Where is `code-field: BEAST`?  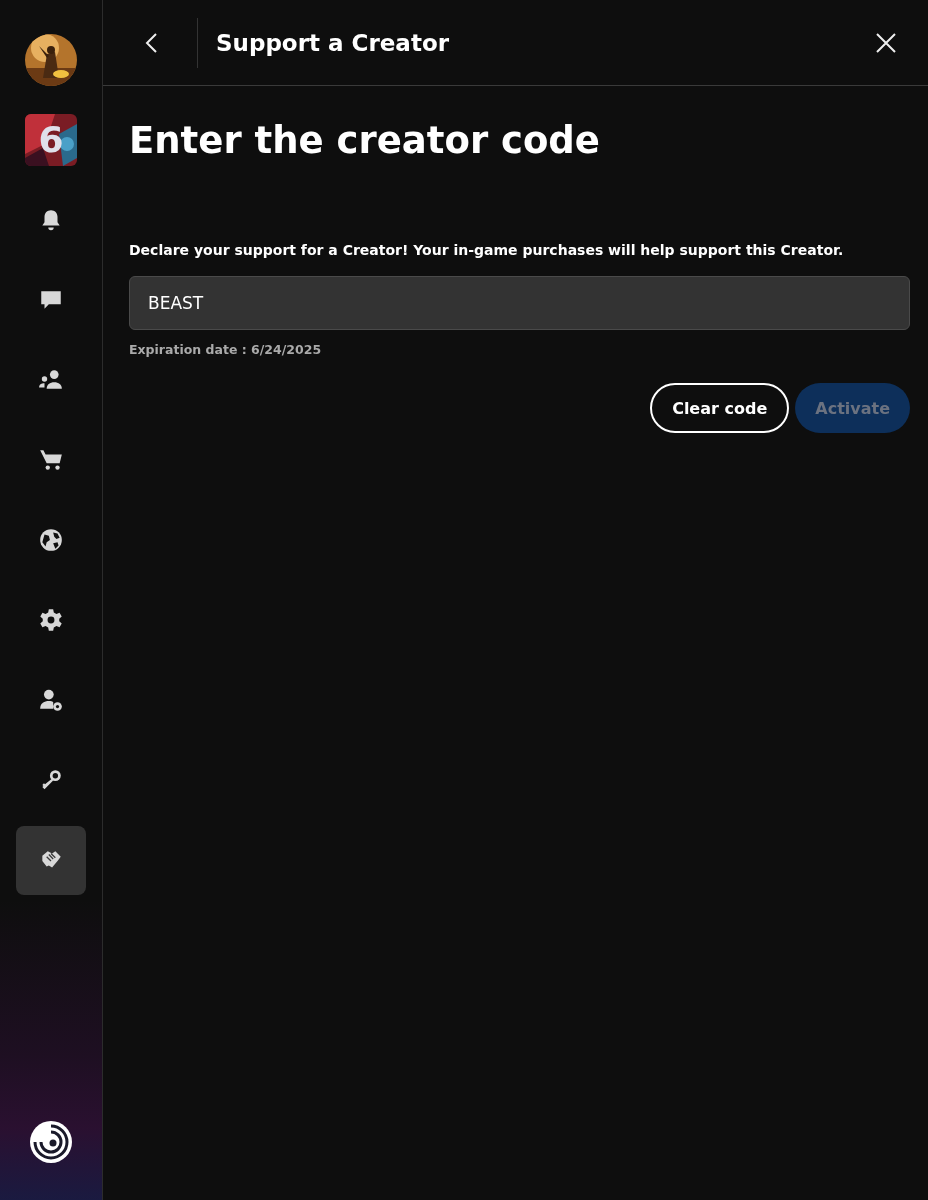 code-field: BEAST is located at coordinates (519, 303).